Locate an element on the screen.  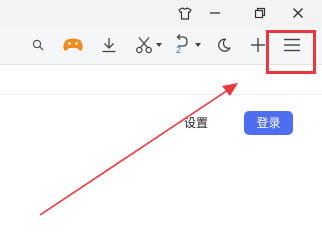
undo-icon-wrap: 2 is located at coordinates (182, 45).